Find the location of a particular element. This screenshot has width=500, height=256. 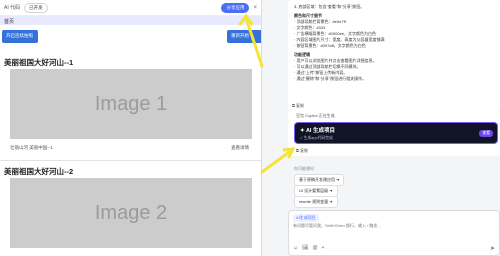

input-context-tag: AI生成项目 is located at coordinates (306, 218).